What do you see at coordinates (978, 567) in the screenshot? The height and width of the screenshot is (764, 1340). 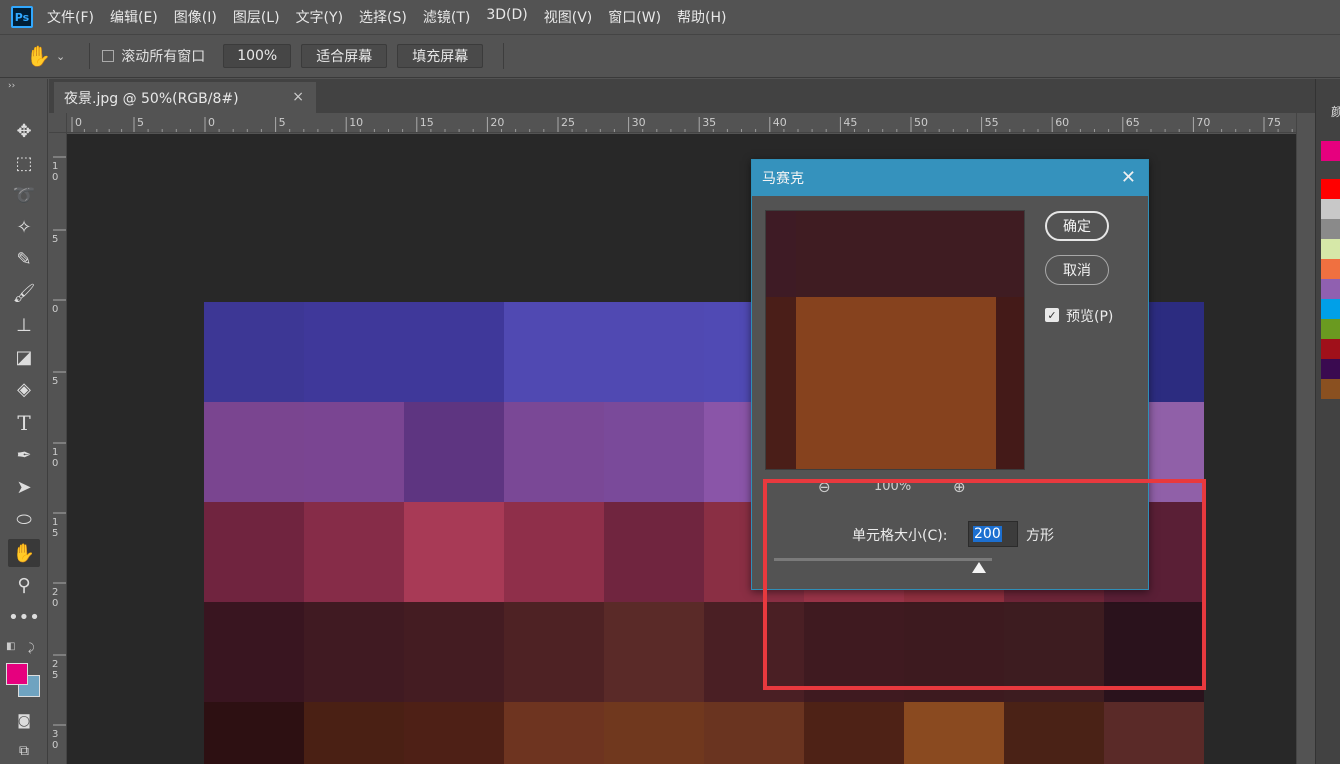 I see `cell-size-slider-handle` at bounding box center [978, 567].